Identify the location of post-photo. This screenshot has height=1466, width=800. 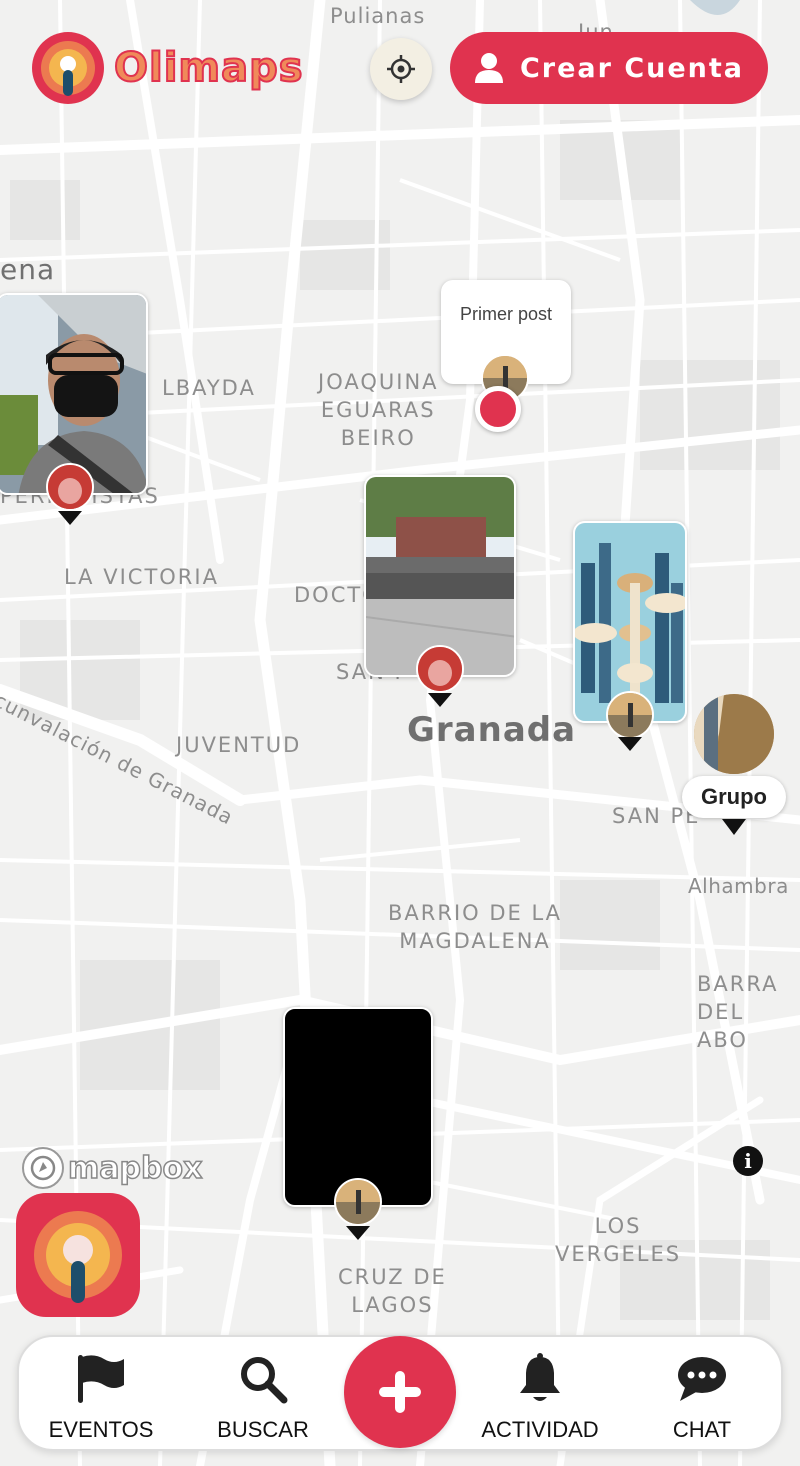
(358, 1107).